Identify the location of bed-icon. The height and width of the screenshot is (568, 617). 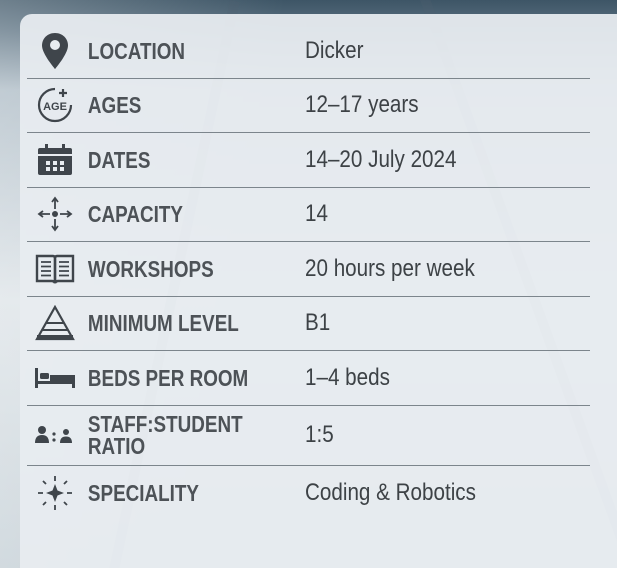
(55, 378).